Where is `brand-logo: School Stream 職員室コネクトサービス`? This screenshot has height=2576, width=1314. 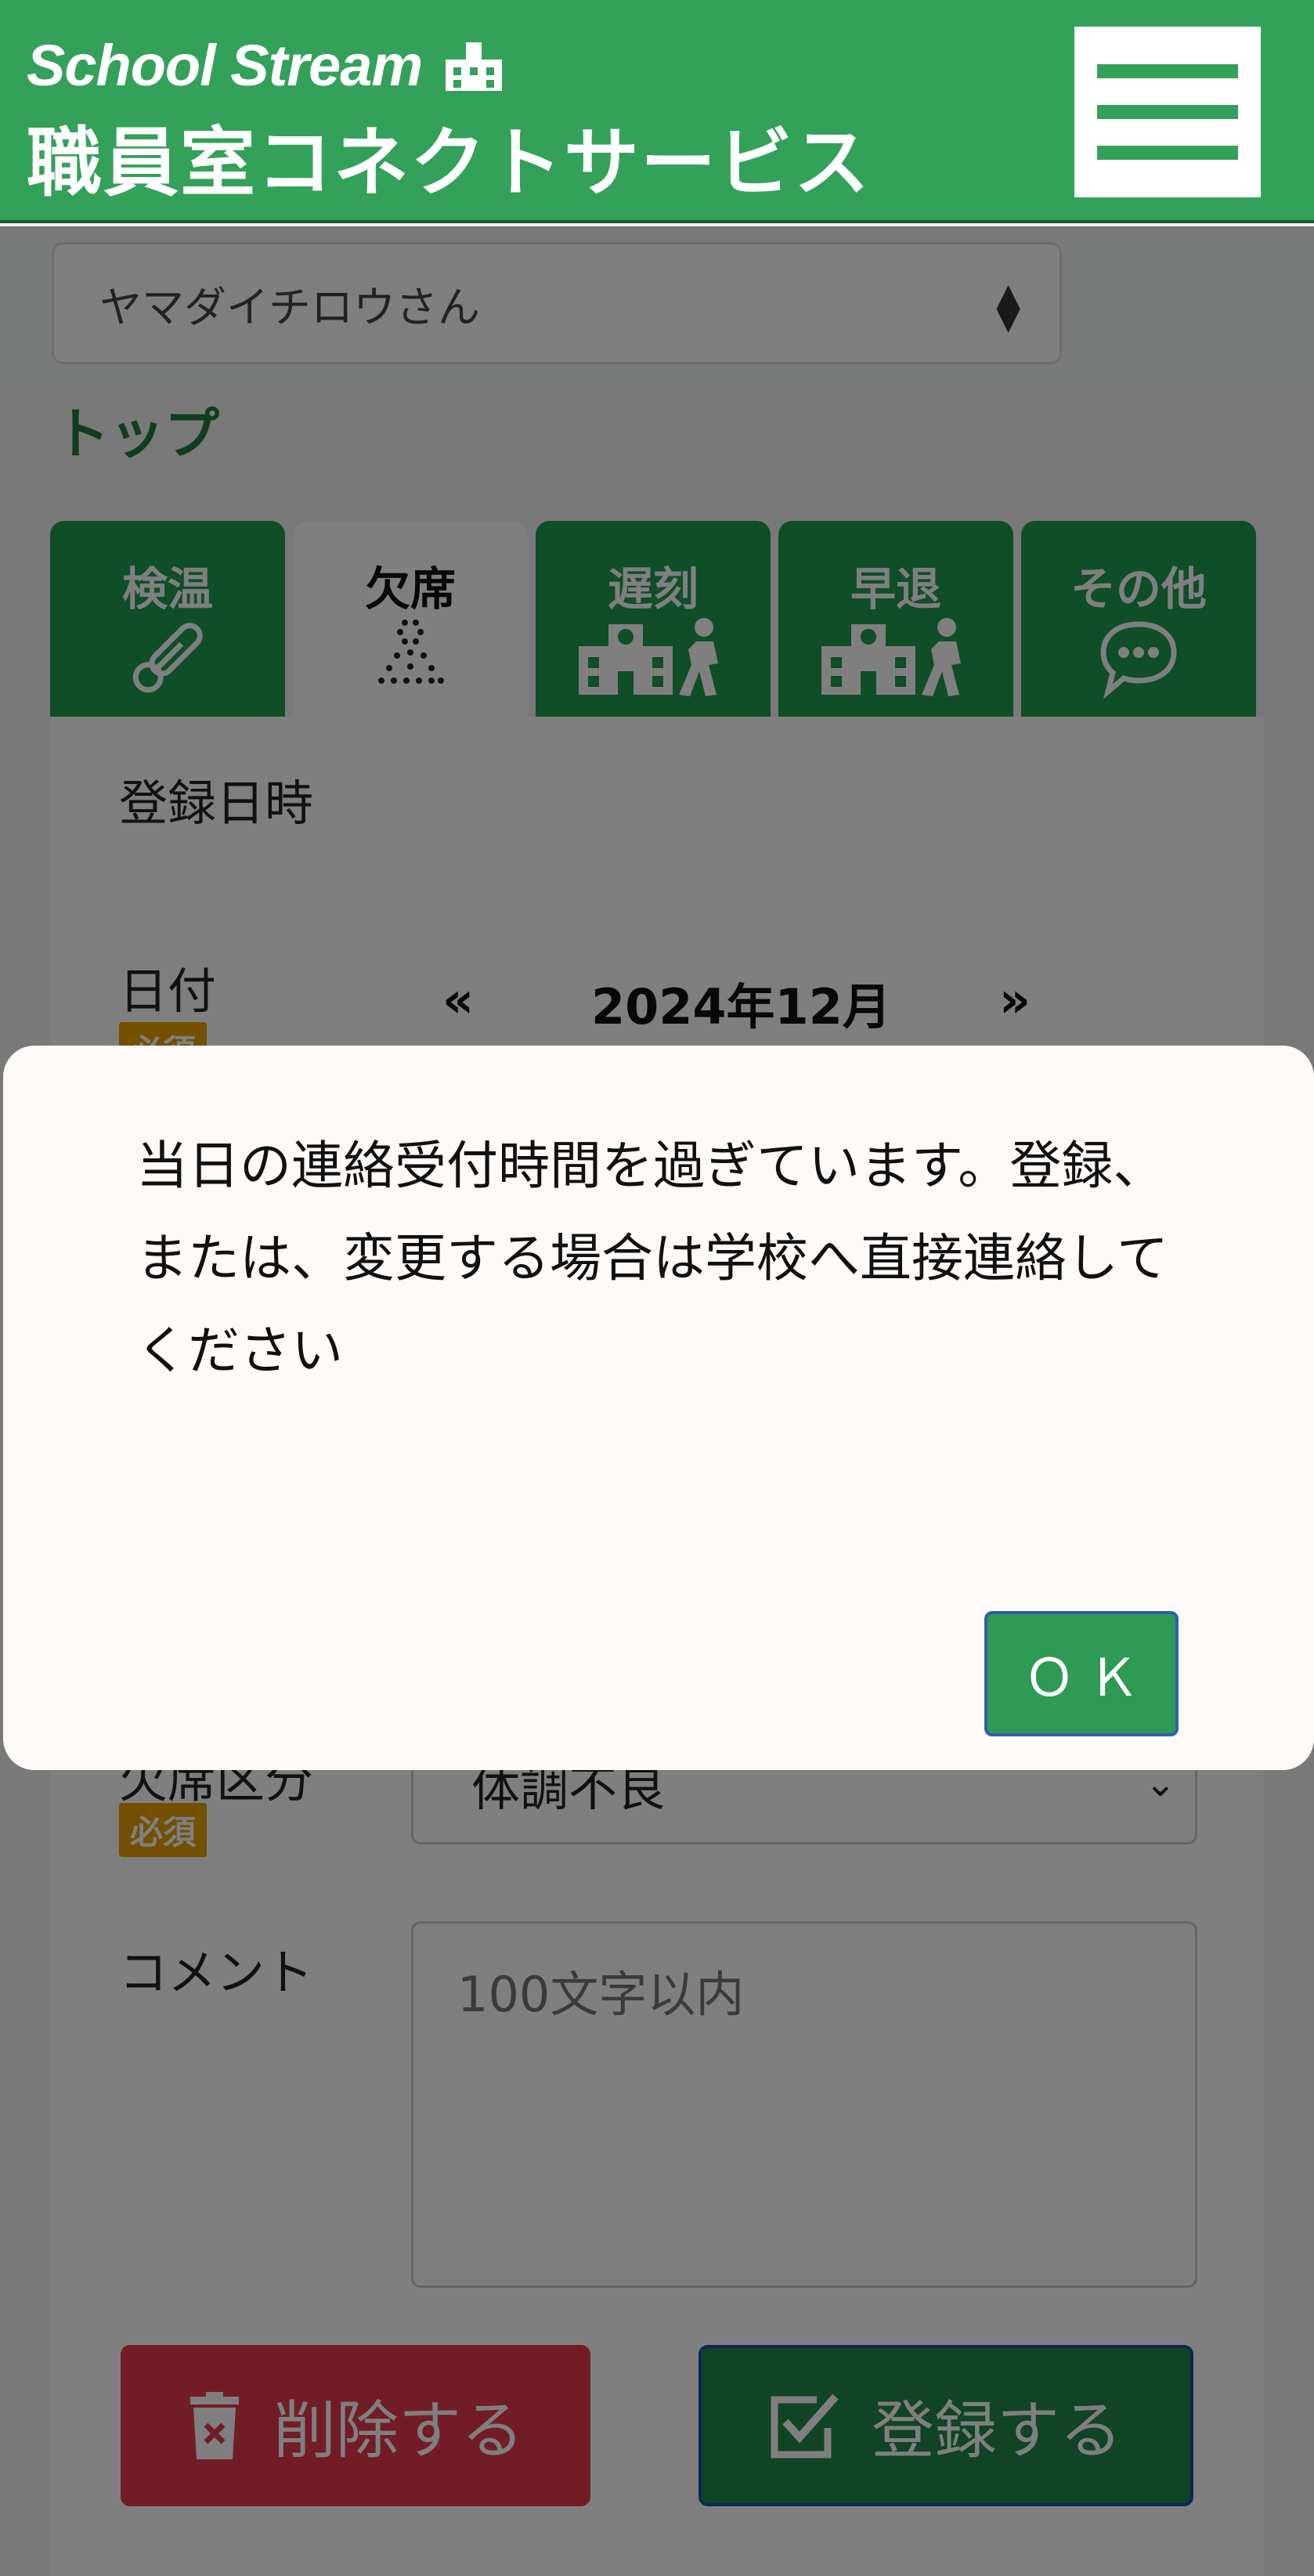 brand-logo: School Stream 職員室コネクトサービス is located at coordinates (449, 120).